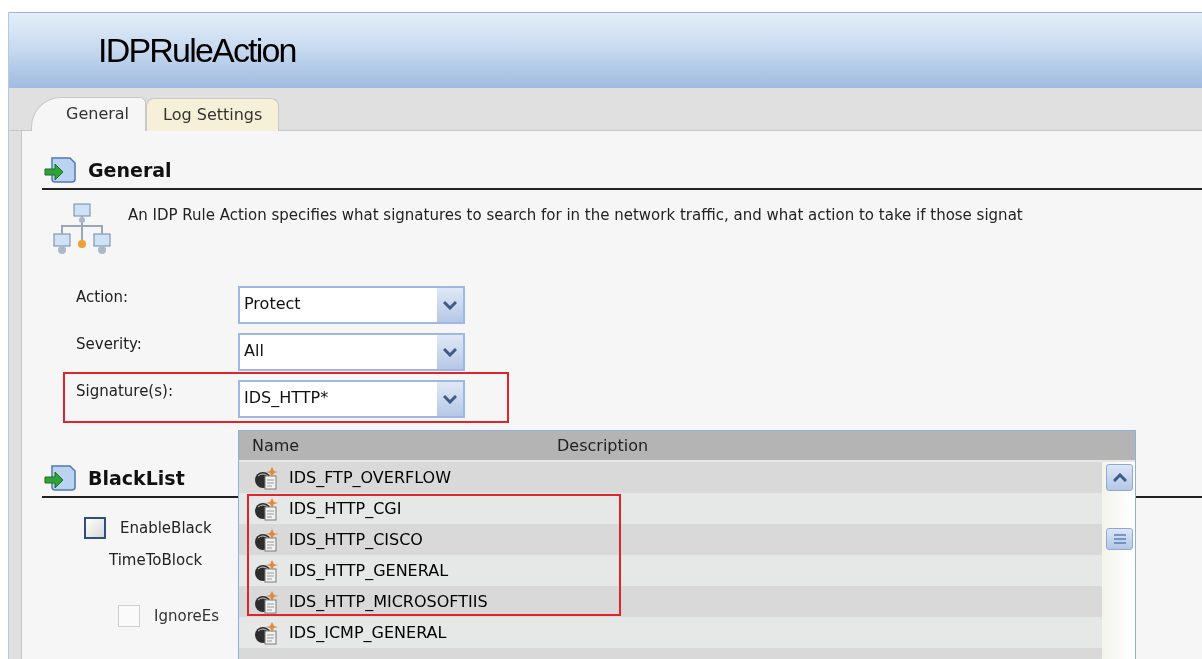 The width and height of the screenshot is (1202, 659). I want to click on signature-name: IDS_HTTP_MICROSOFTIIS, so click(388, 601).